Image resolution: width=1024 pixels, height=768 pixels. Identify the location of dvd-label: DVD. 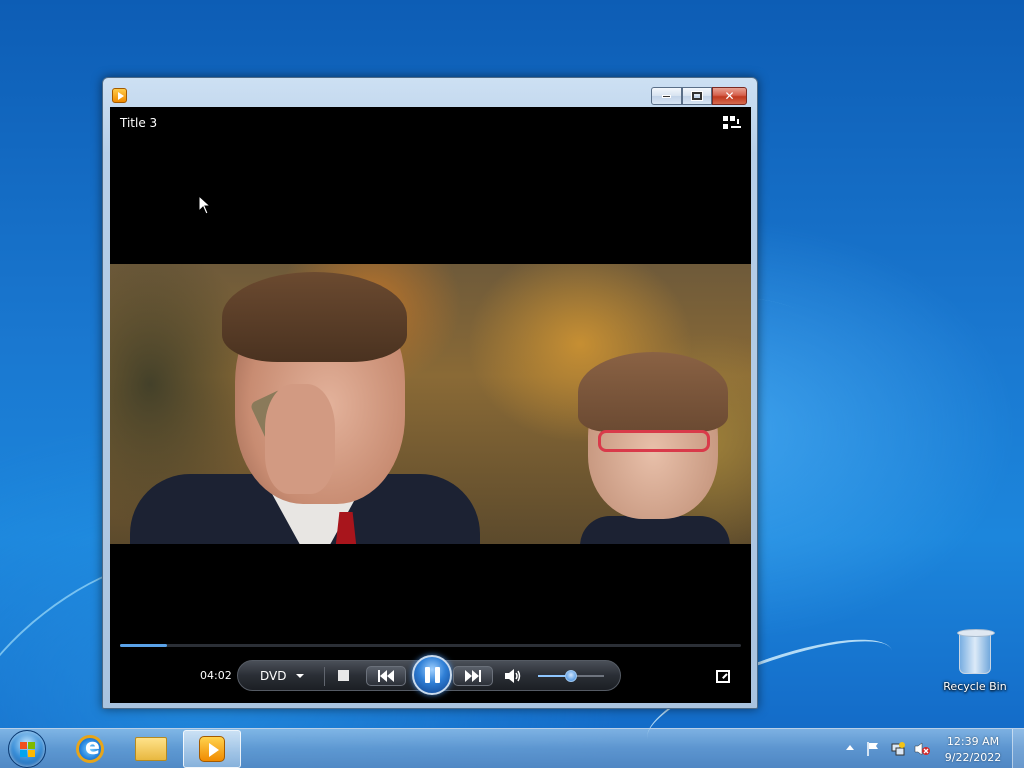
(273, 676).